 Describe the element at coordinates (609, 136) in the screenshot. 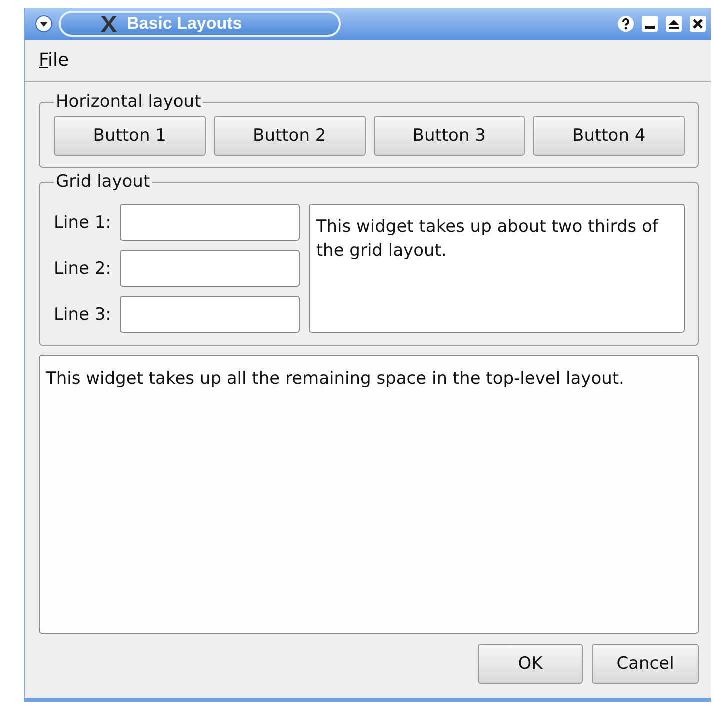

I see `push-button: Button 4` at that location.